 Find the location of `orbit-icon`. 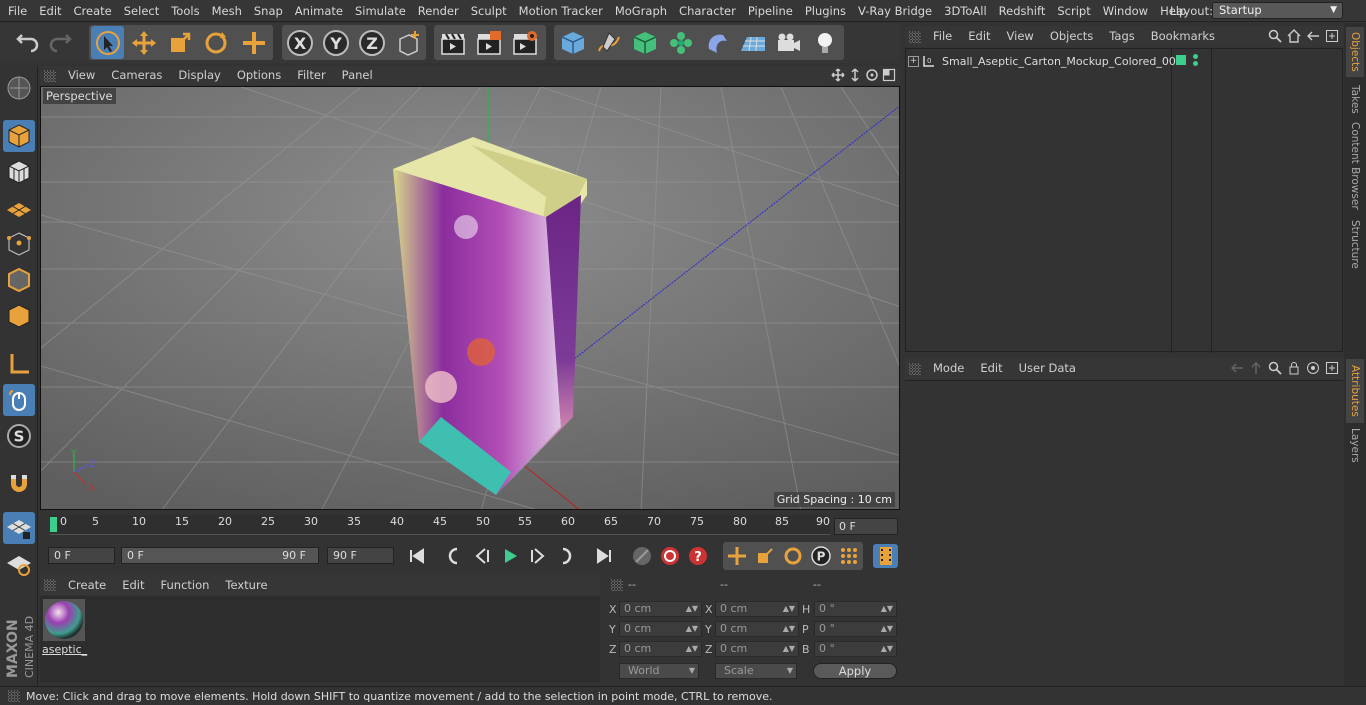

orbit-icon is located at coordinates (872, 75).